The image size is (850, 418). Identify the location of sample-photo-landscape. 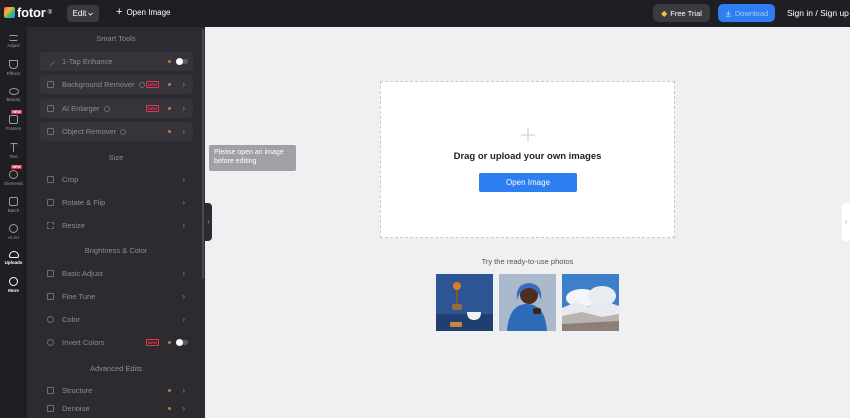
(590, 302).